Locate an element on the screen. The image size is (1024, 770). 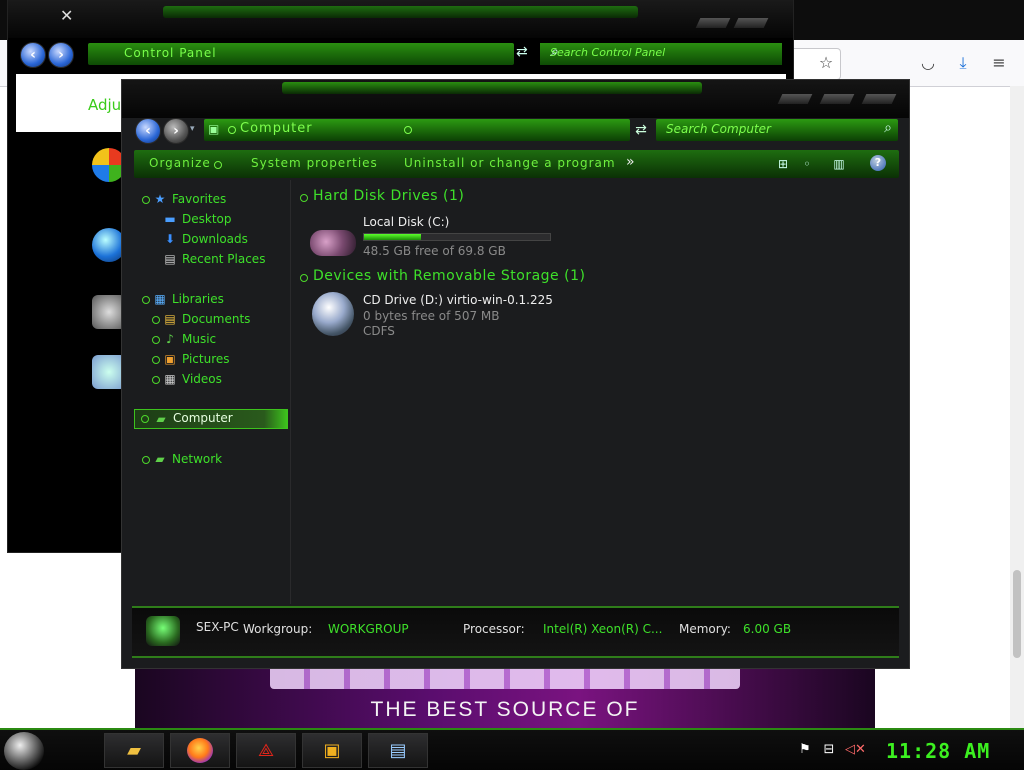
volume-muted-icon: ◁✕ is located at coordinates (855, 750).